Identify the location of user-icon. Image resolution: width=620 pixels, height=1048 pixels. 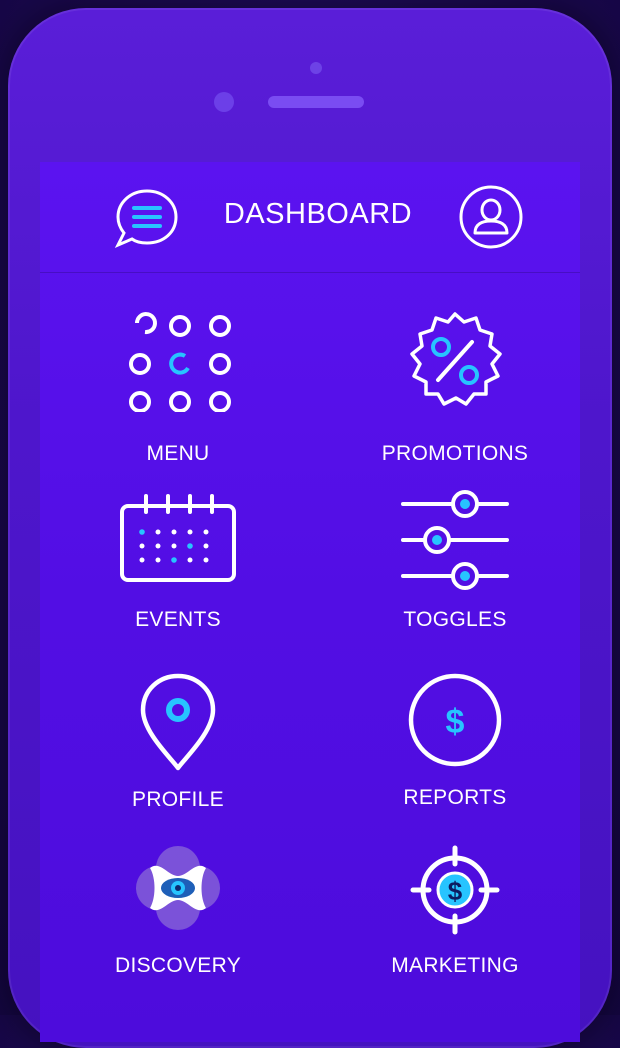
(491, 217).